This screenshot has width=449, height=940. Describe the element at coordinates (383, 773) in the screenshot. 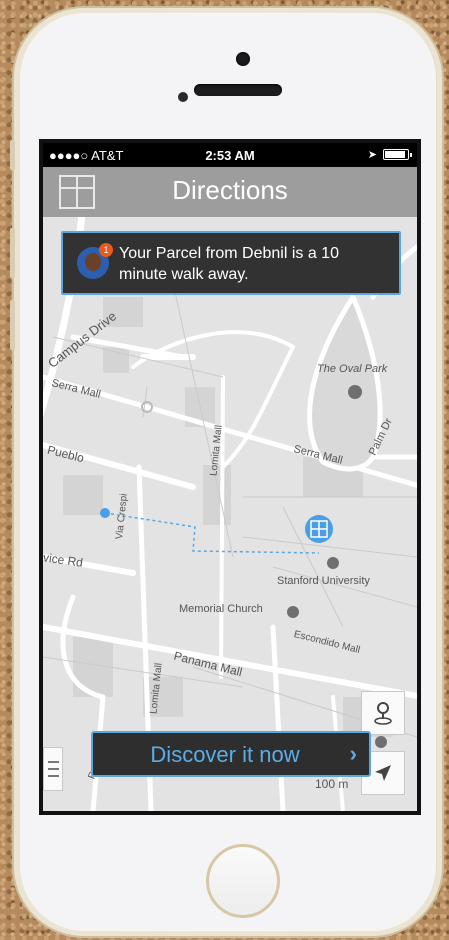

I see `navigation-arrow-icon` at that location.